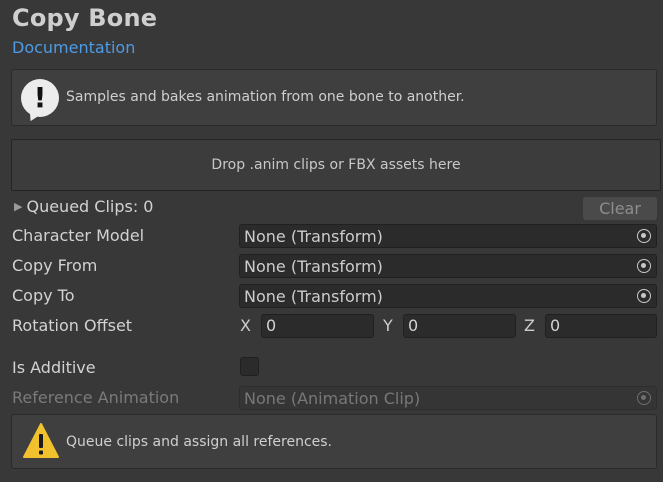 This screenshot has width=663, height=482. What do you see at coordinates (448, 296) in the screenshot?
I see `copy-to-field: None (Transform)` at bounding box center [448, 296].